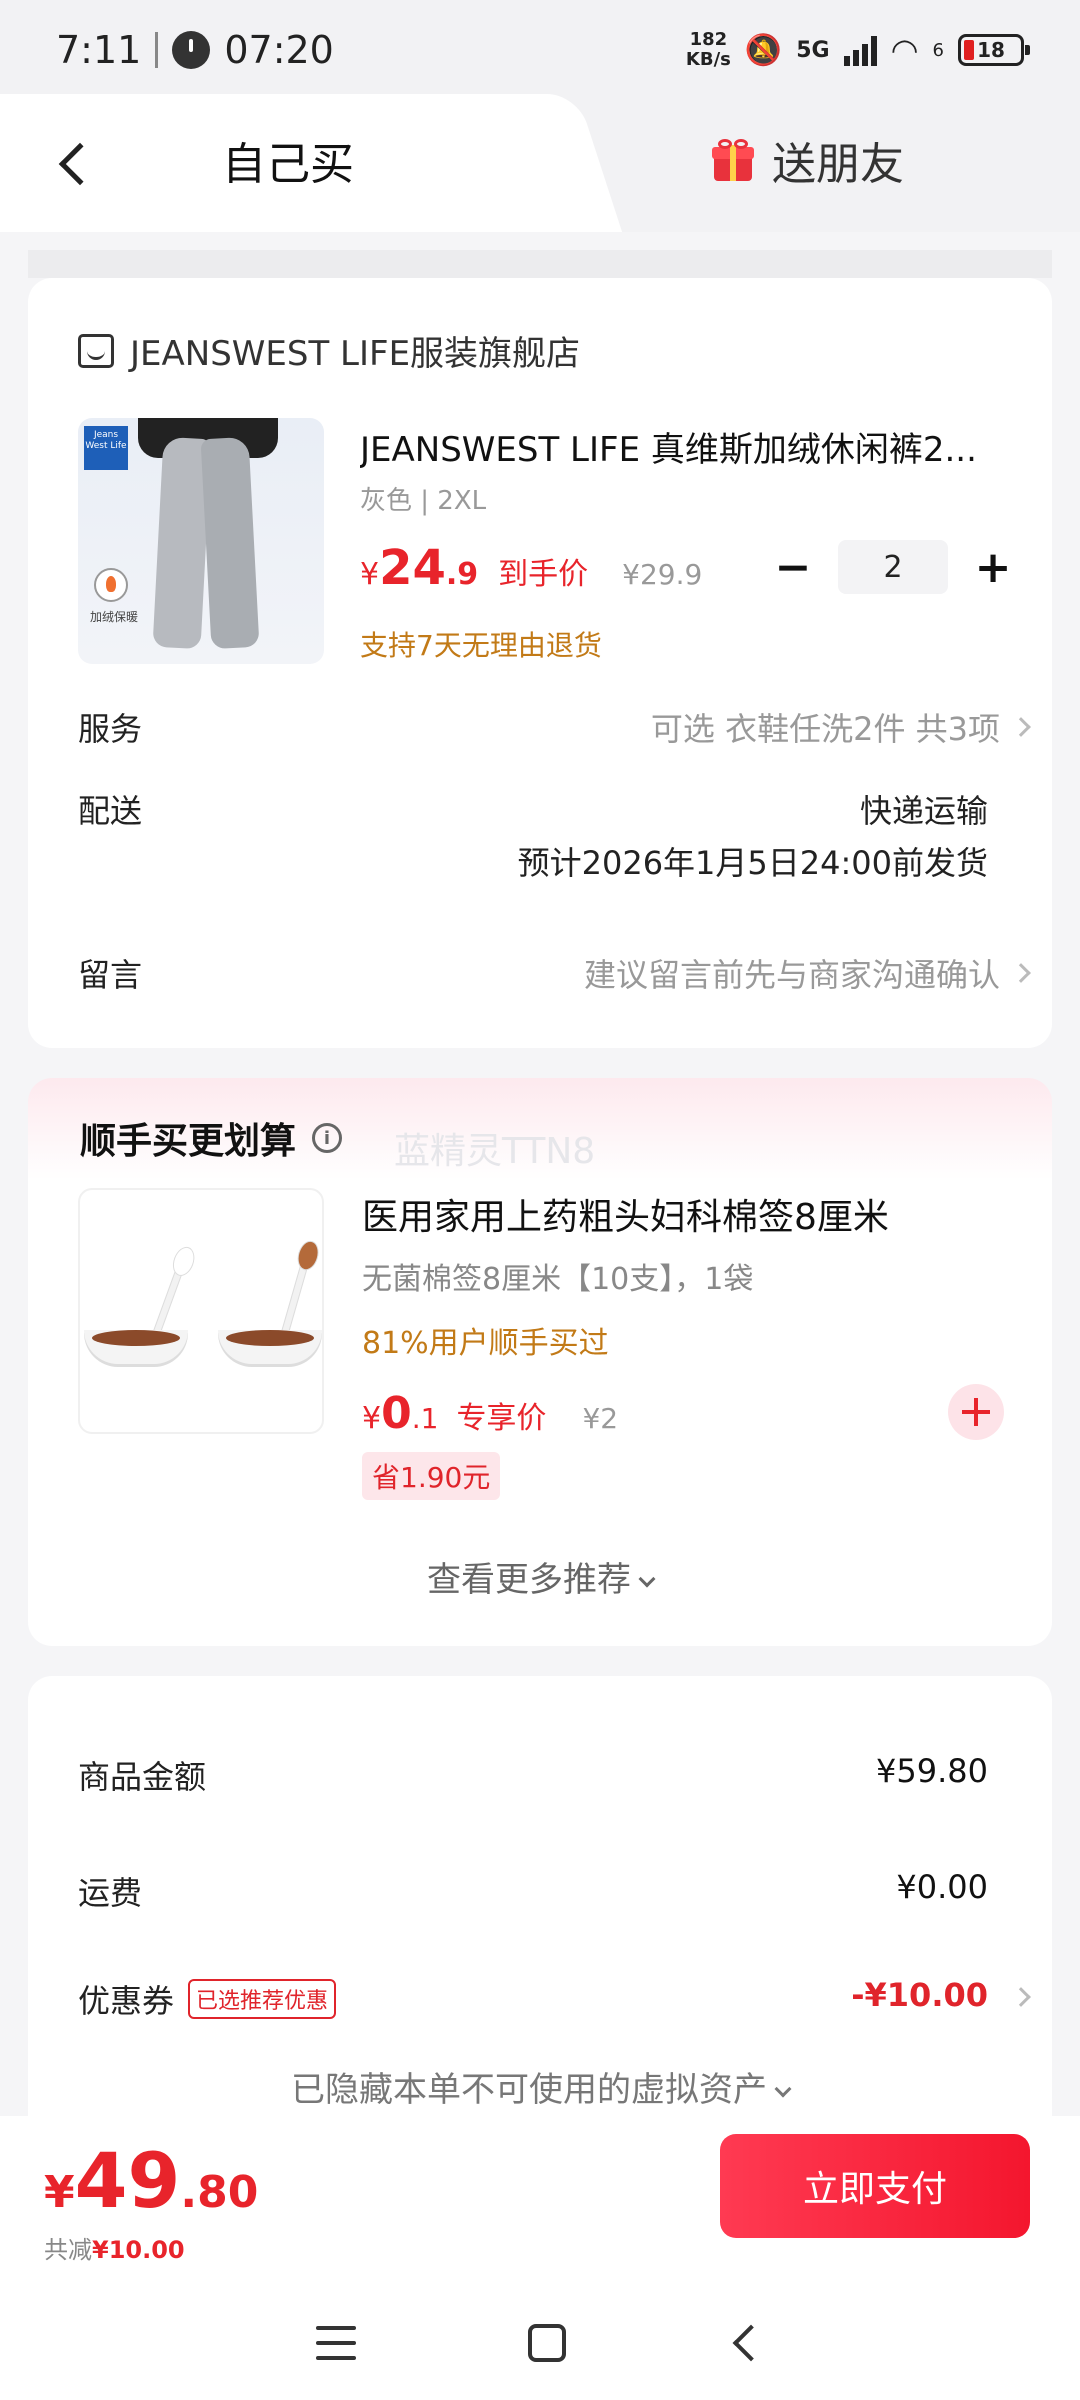 This screenshot has height=2400, width=1080. What do you see at coordinates (114, 617) in the screenshot?
I see `warm-label: 加绒保暖` at bounding box center [114, 617].